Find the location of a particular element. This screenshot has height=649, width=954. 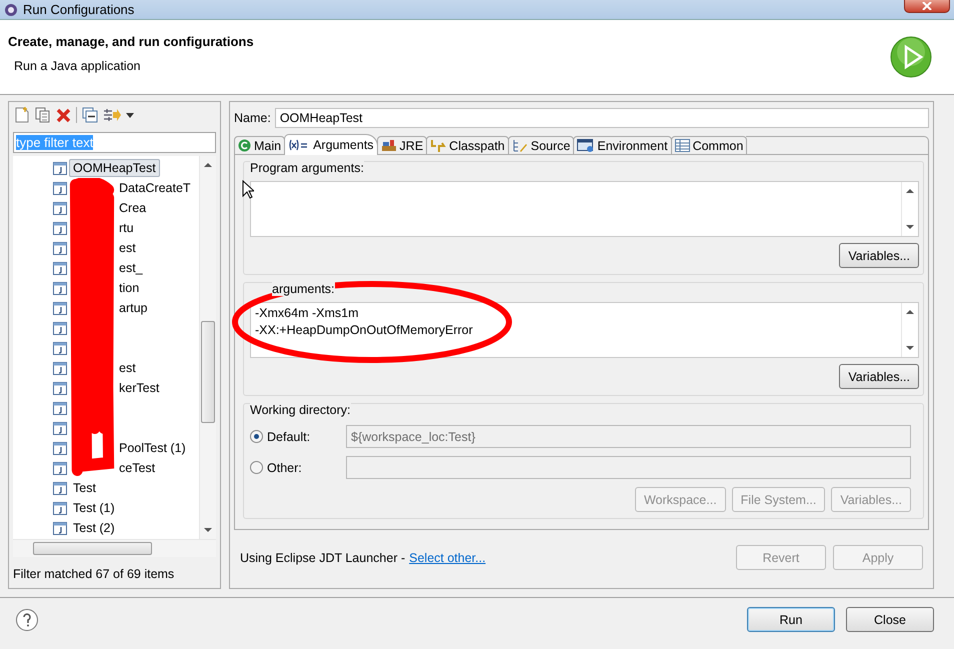

books-icon is located at coordinates (388, 145).